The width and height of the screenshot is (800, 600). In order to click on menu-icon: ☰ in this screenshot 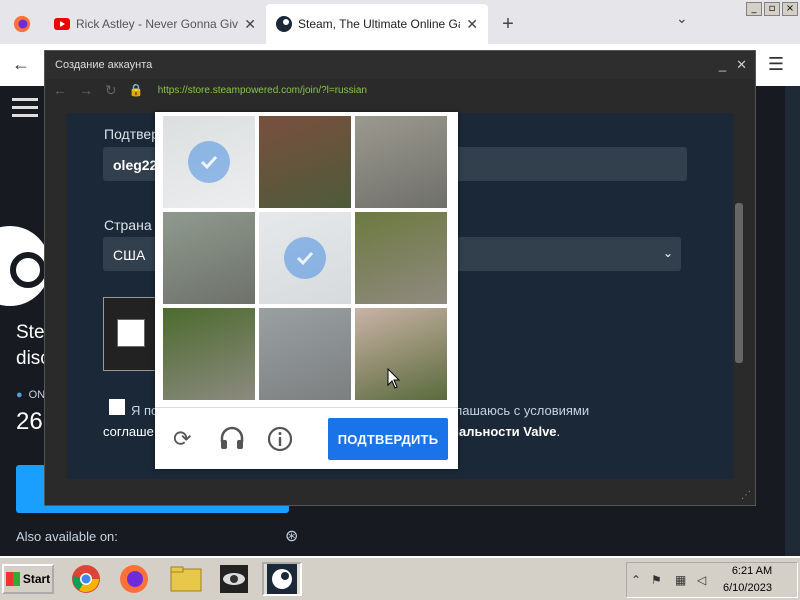, I will do `click(776, 64)`.